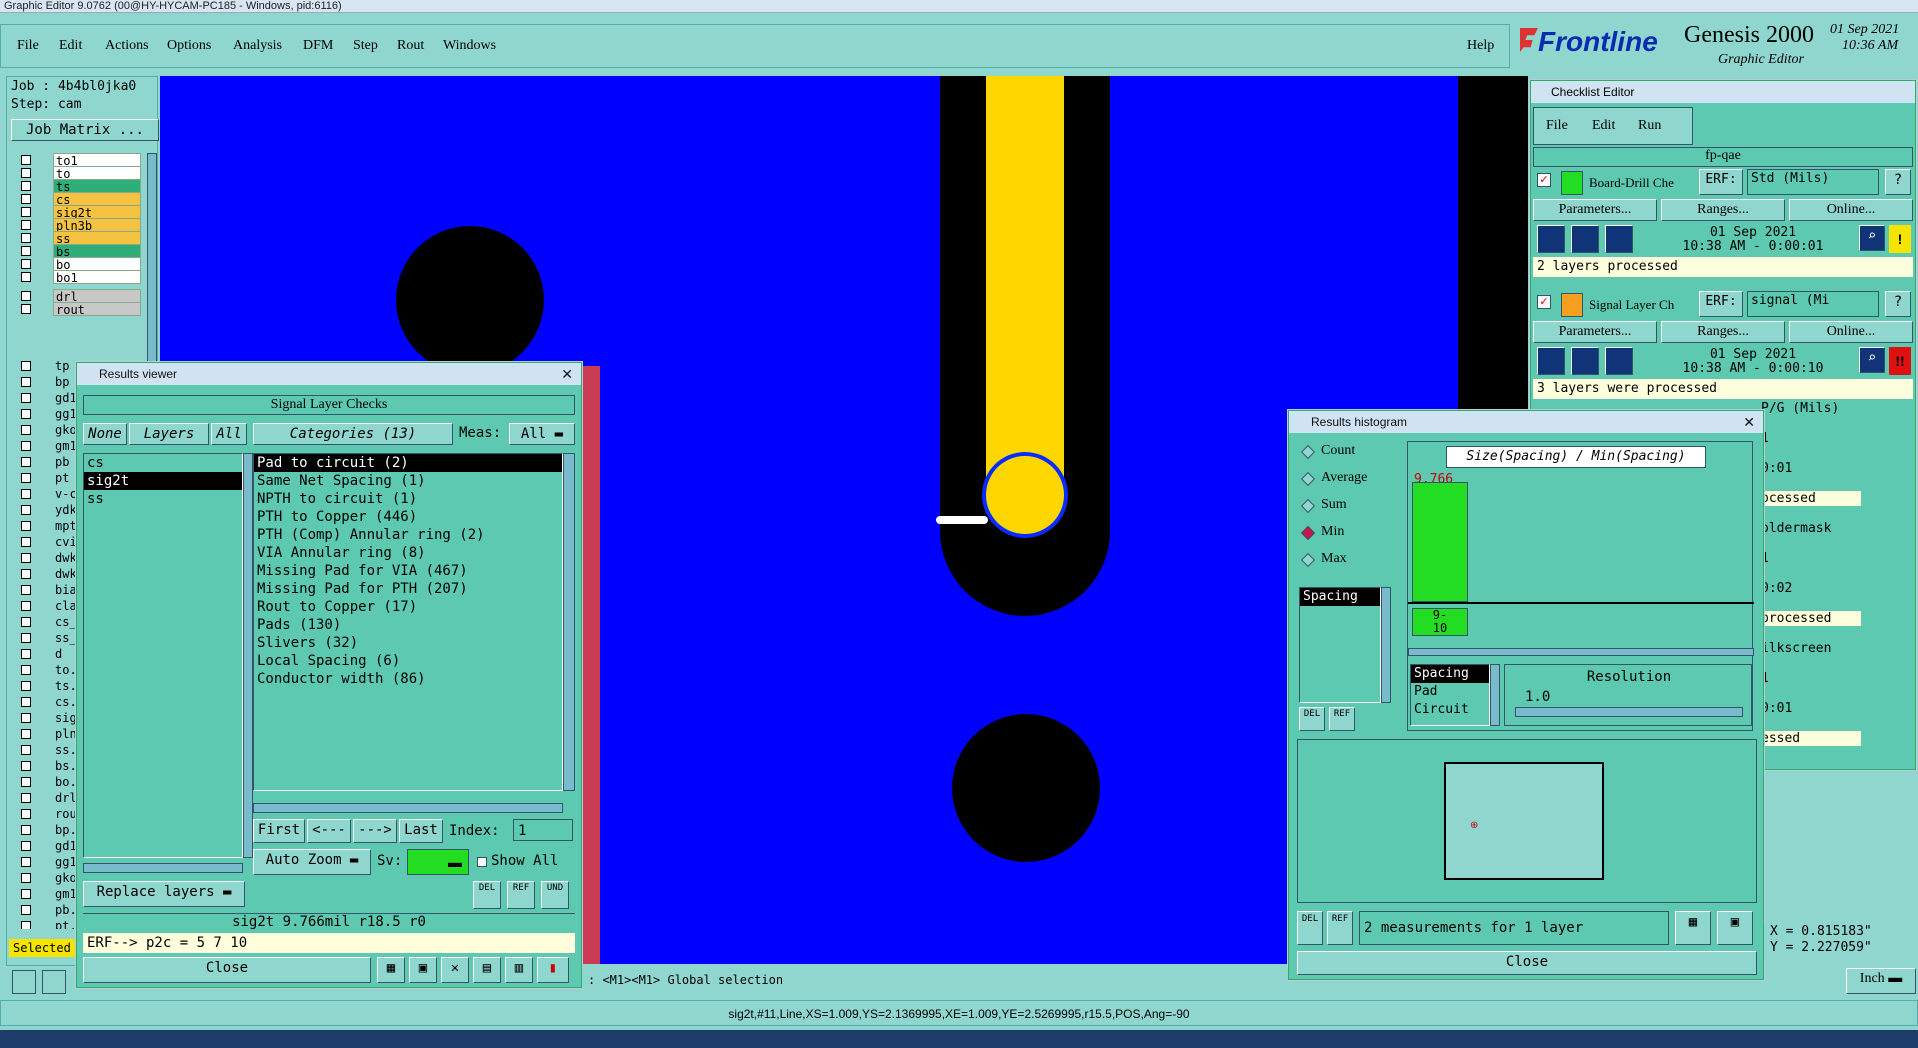 The image size is (1918, 1048). Describe the element at coordinates (77, 160) in the screenshot. I see `layer-row: to1` at that location.